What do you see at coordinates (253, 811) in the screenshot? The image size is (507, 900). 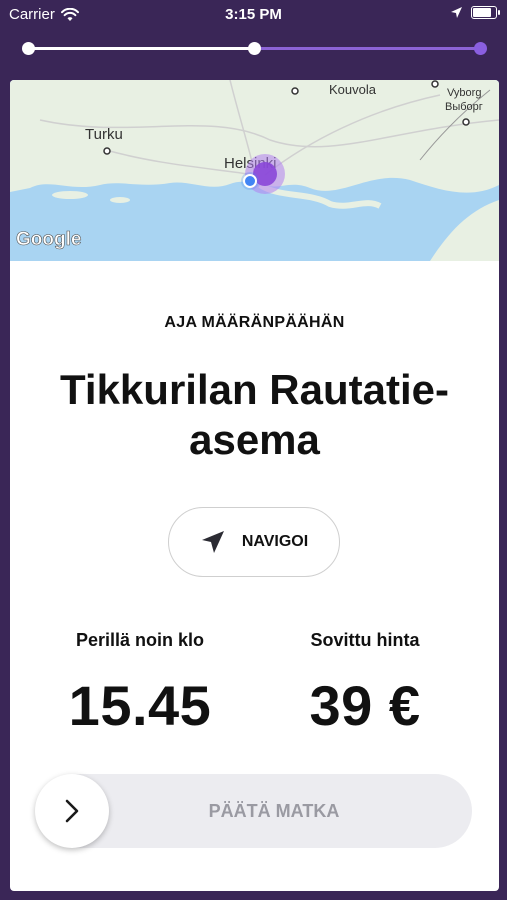 I see `end-trip-slider: PÄÄTÄ MATKA` at bounding box center [253, 811].